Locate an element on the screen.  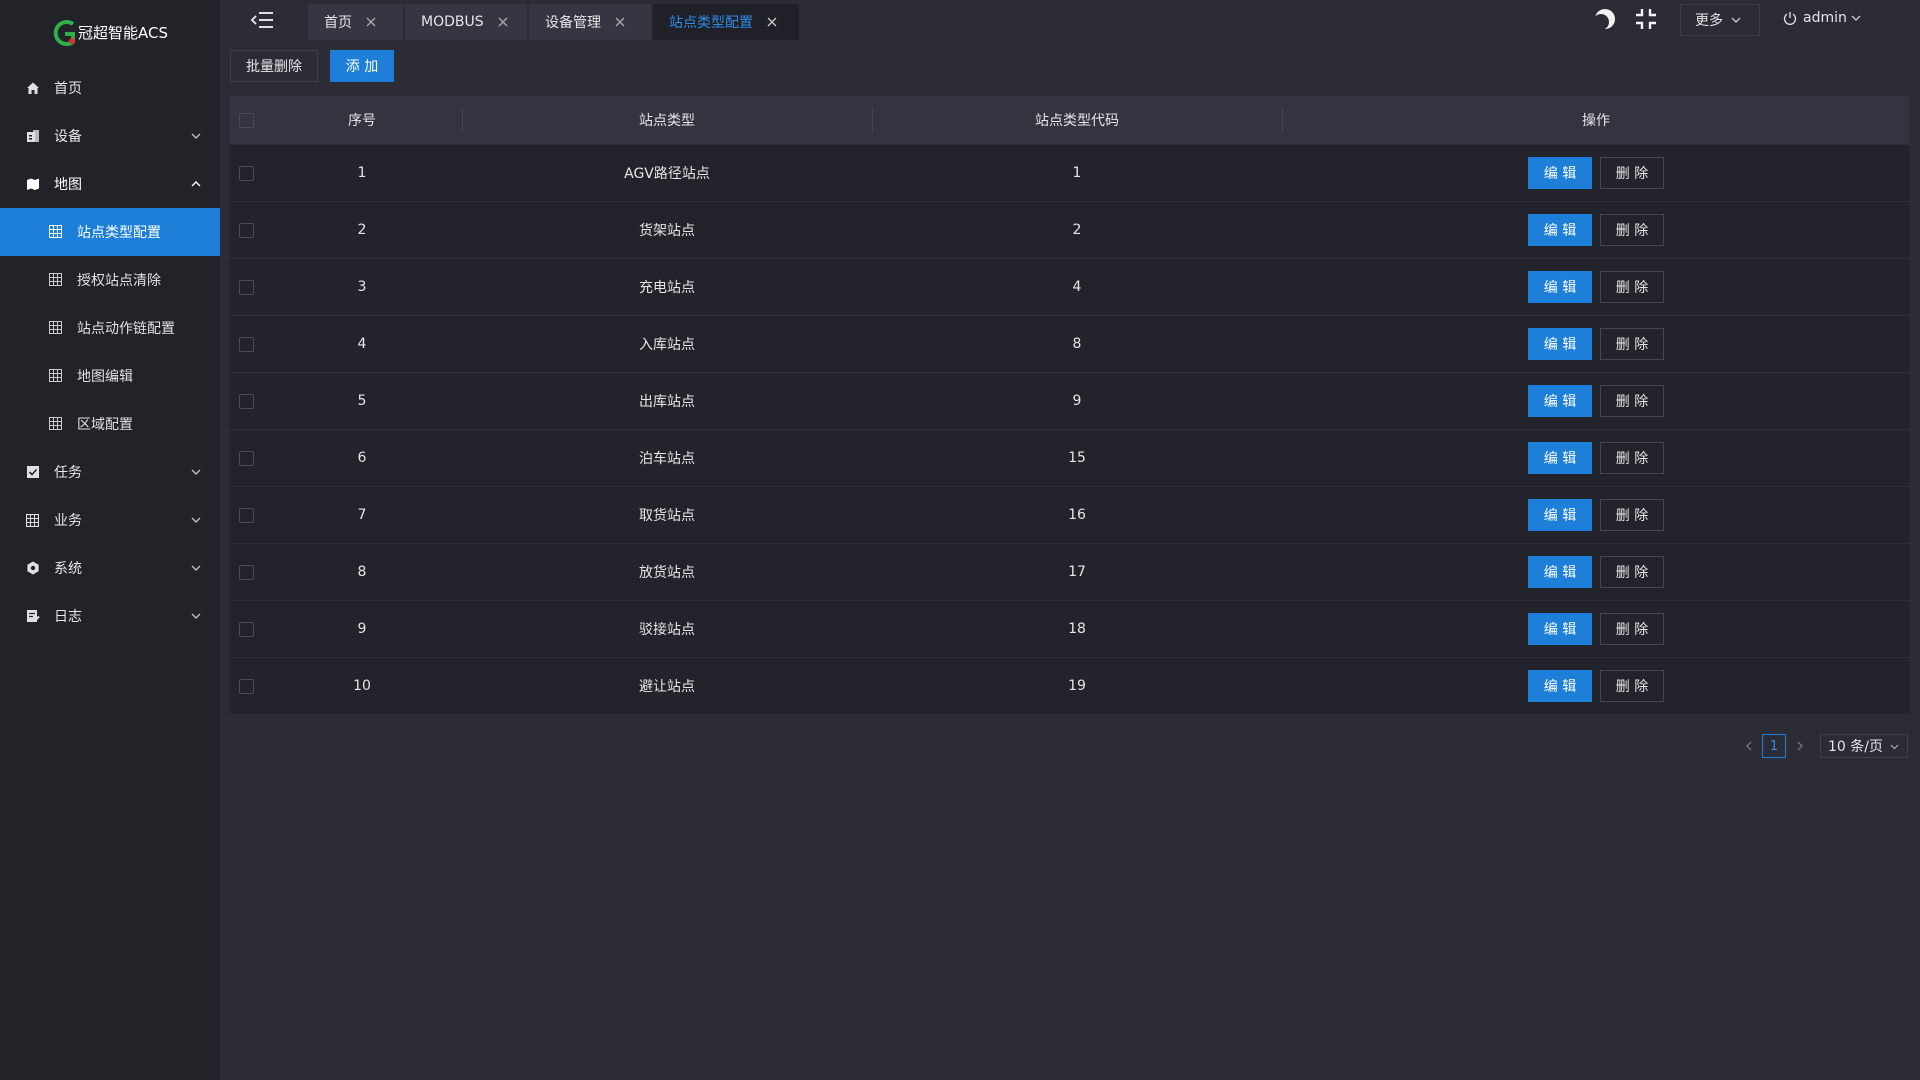
sidebar-subitem-station-type-config: 站点类型配置 is located at coordinates (110, 232).